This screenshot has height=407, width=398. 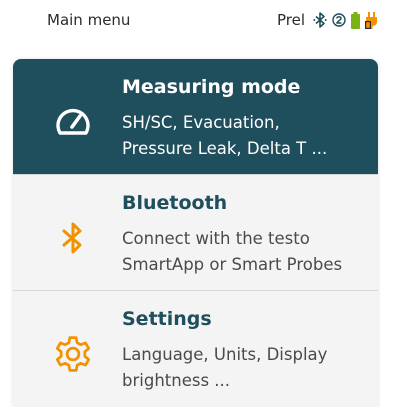 I want to click on prel-label: Prel, so click(x=290, y=20).